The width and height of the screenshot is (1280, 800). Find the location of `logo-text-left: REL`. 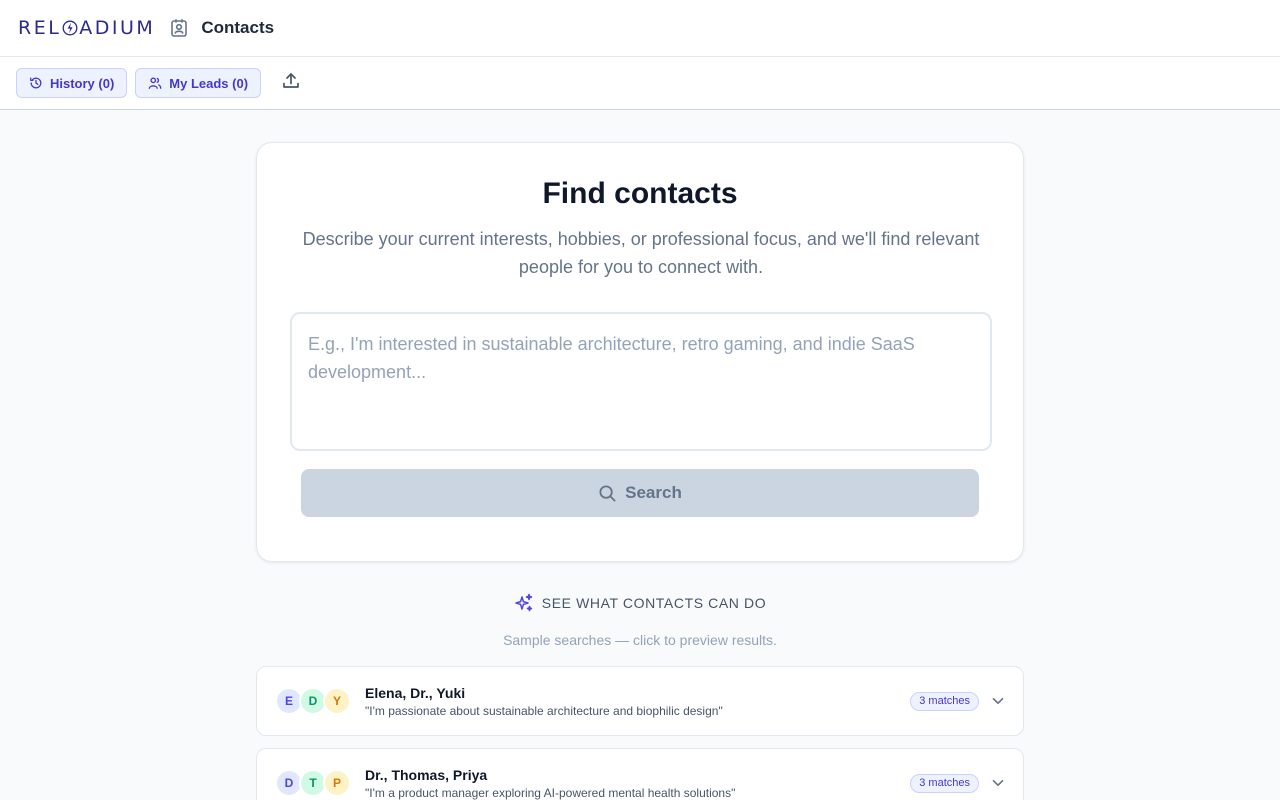

logo-text-left: REL is located at coordinates (40, 28).